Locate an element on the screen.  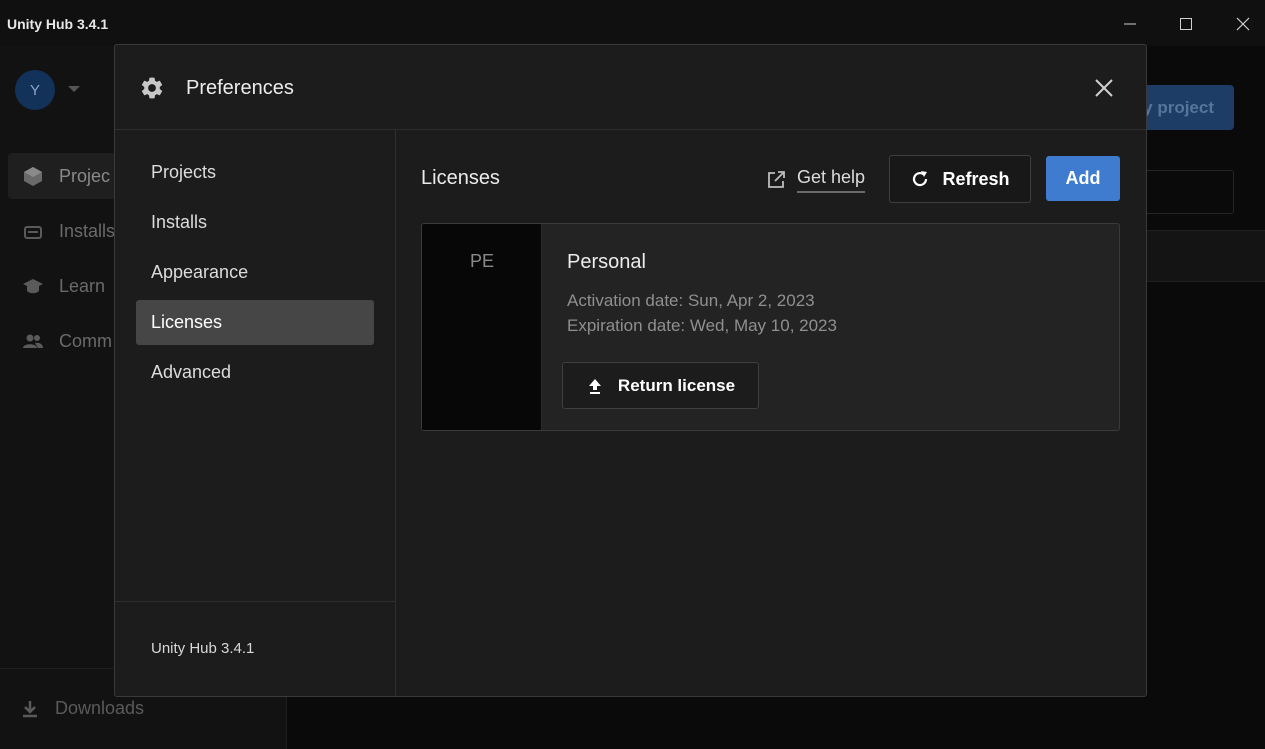
window-close-button is located at coordinates (1243, 24).